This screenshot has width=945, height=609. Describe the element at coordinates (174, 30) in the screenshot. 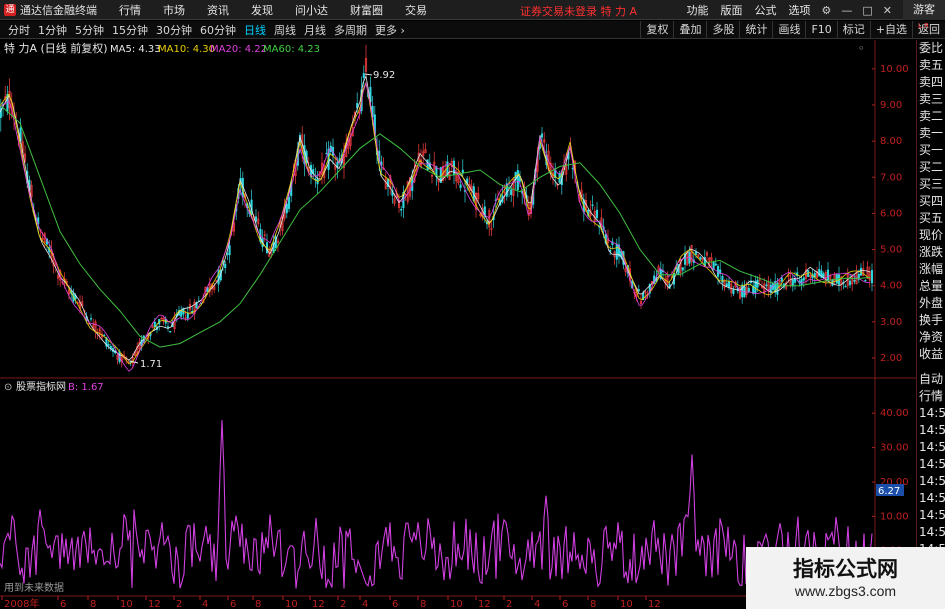

I see `period-tab-30min: 30分钟` at that location.